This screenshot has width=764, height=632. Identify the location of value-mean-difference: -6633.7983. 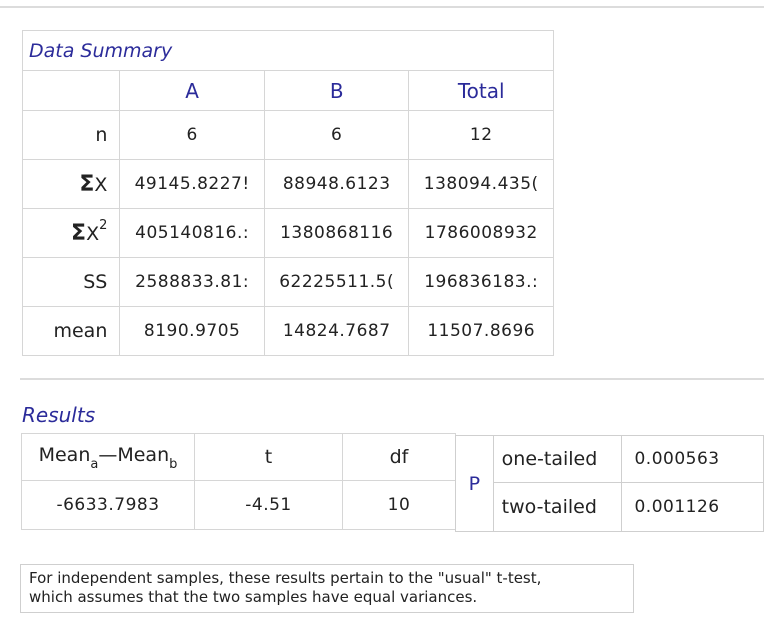
(108, 505).